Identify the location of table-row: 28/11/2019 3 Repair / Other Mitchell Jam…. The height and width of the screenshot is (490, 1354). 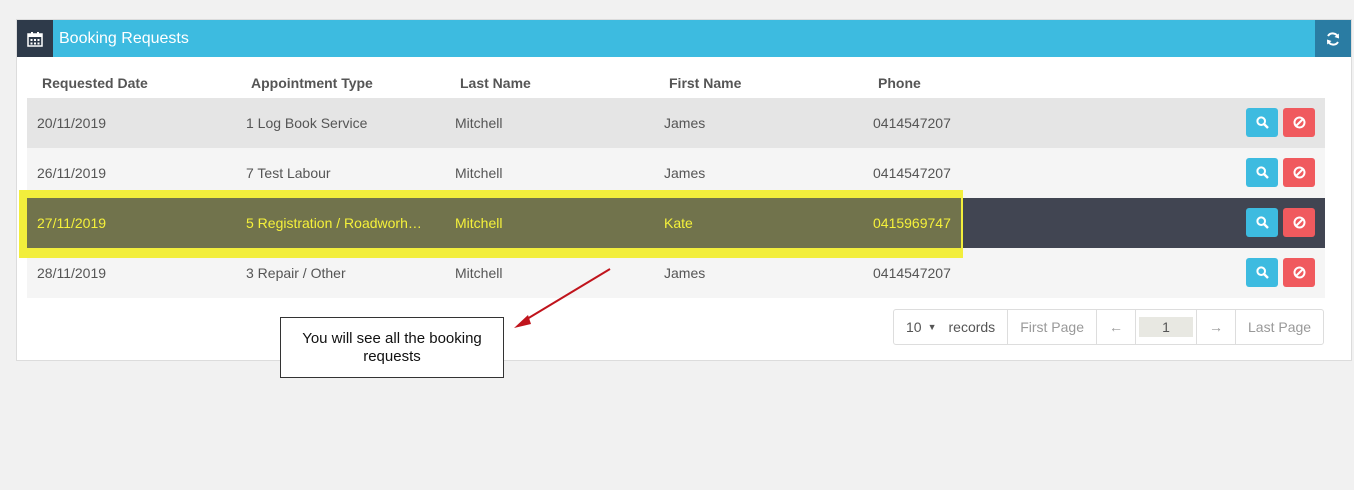
(676, 273).